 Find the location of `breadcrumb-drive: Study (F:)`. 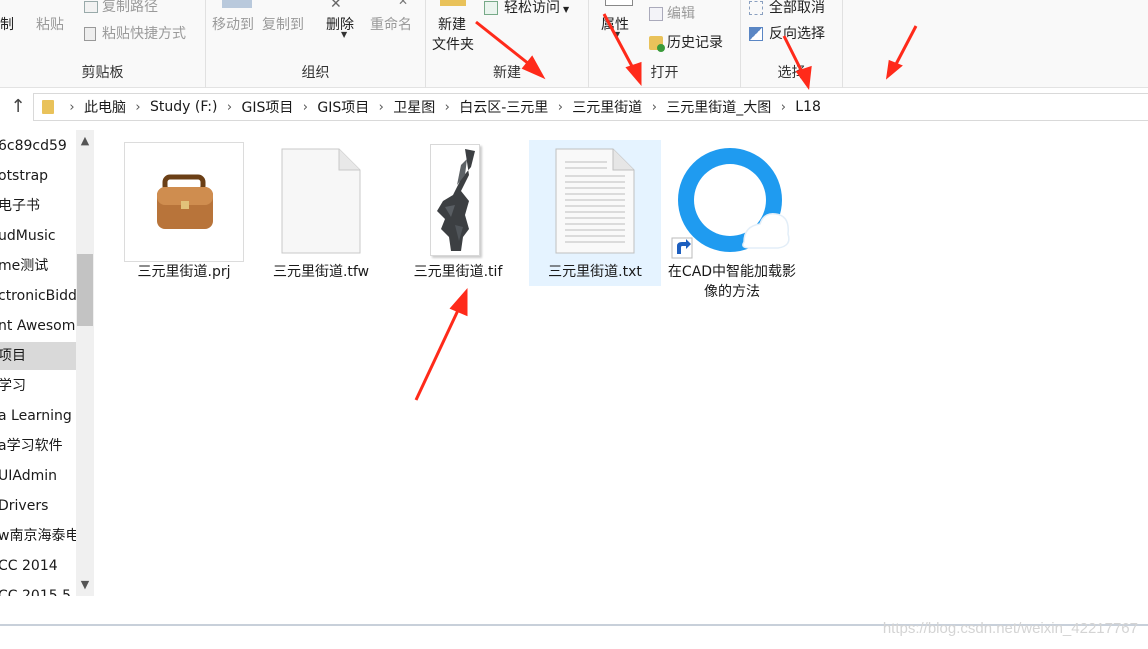

breadcrumb-drive: Study (F:) is located at coordinates (183, 107).